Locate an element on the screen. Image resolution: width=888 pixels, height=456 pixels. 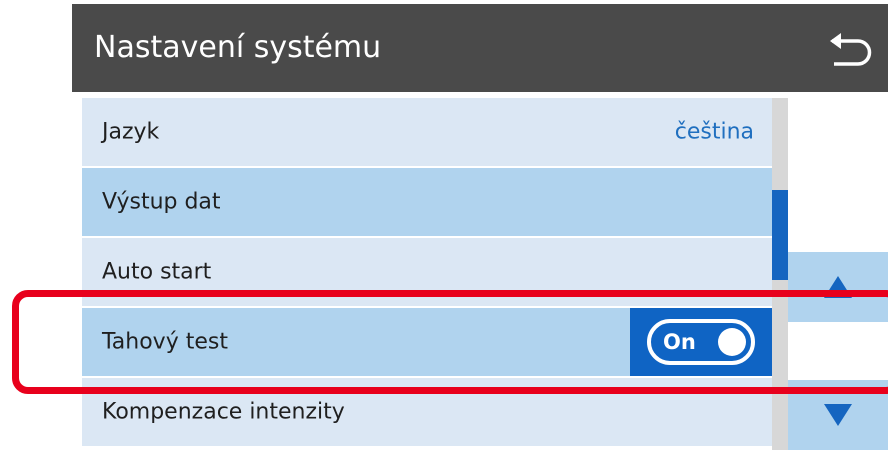
back-button is located at coordinates (851, 49).